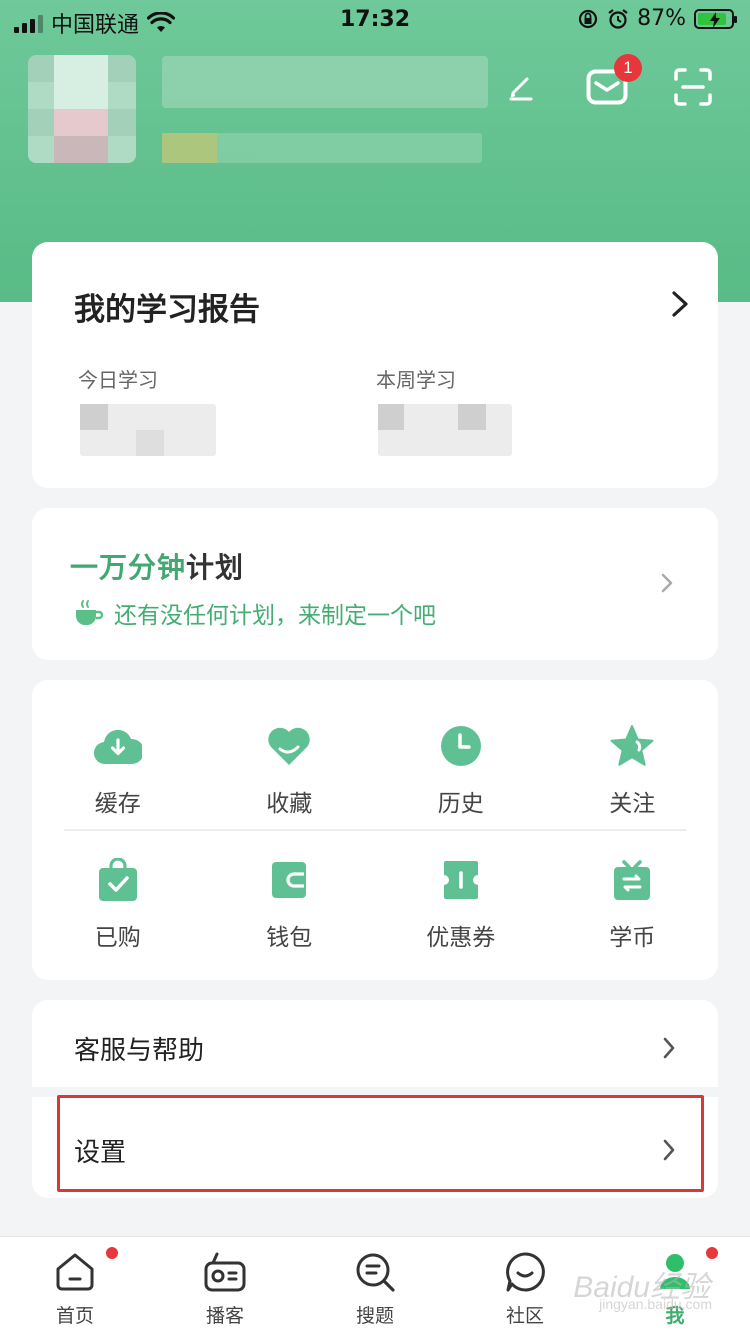 This screenshot has height=1334, width=750. Describe the element at coordinates (289, 880) in the screenshot. I see `wallet-icon` at that location.